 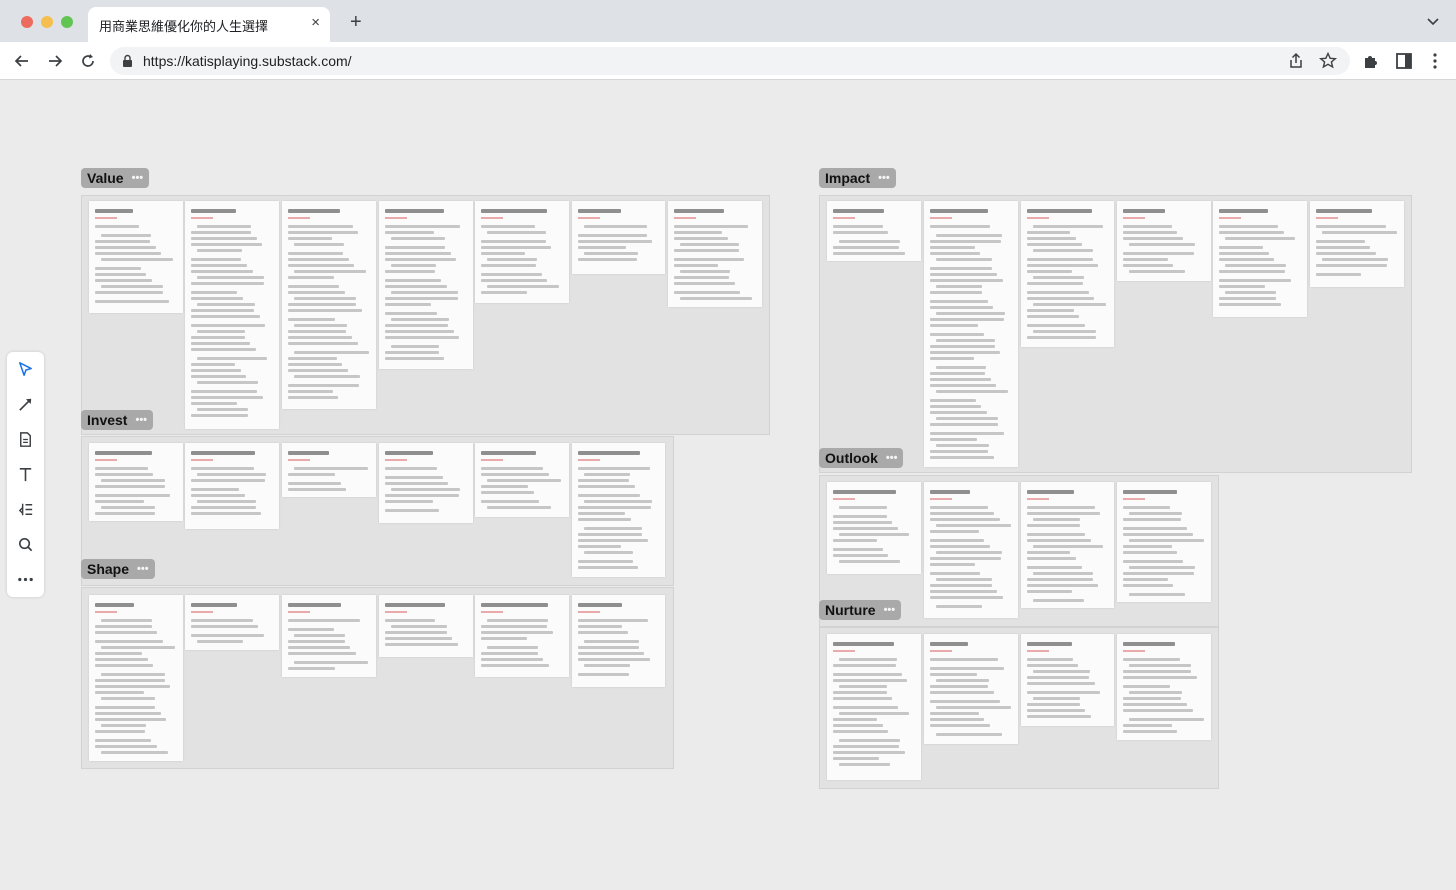 I want to click on group-label-text: Nurture, so click(x=850, y=610).